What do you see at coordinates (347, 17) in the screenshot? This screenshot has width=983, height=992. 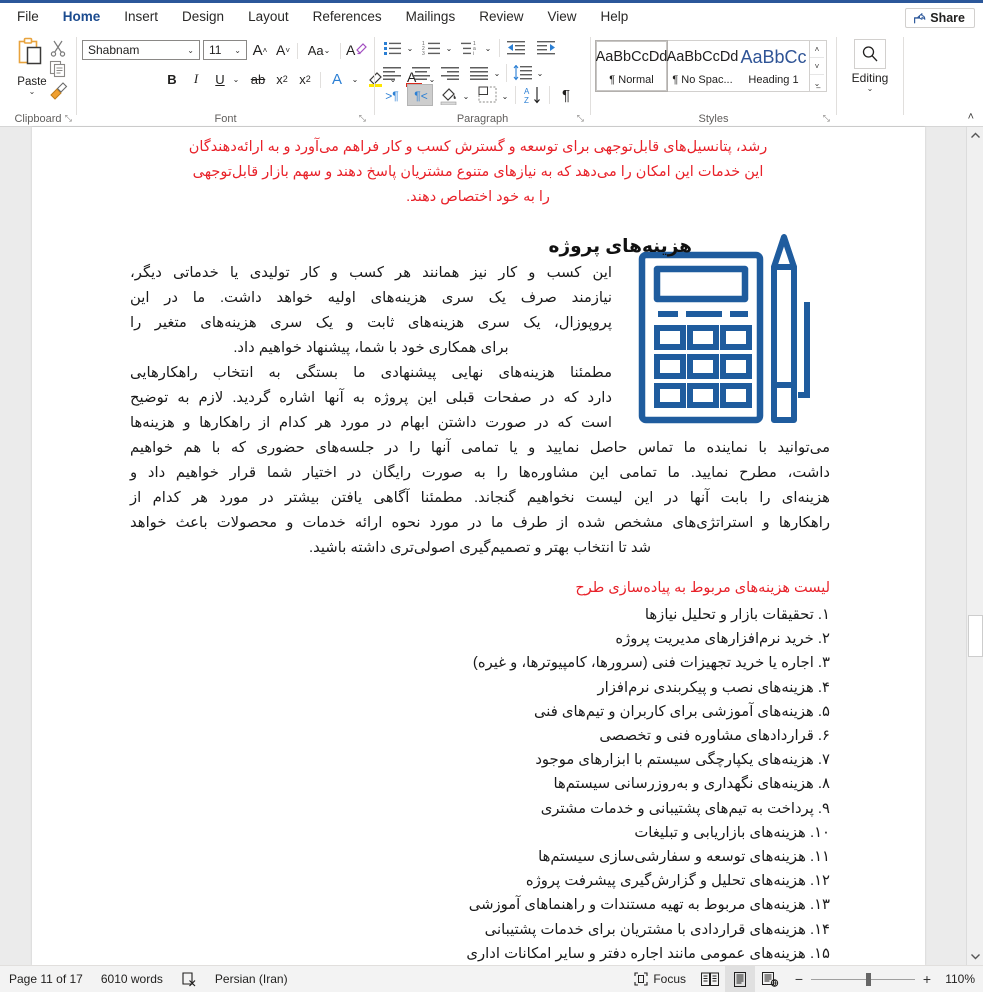 I see `tab-references: References` at bounding box center [347, 17].